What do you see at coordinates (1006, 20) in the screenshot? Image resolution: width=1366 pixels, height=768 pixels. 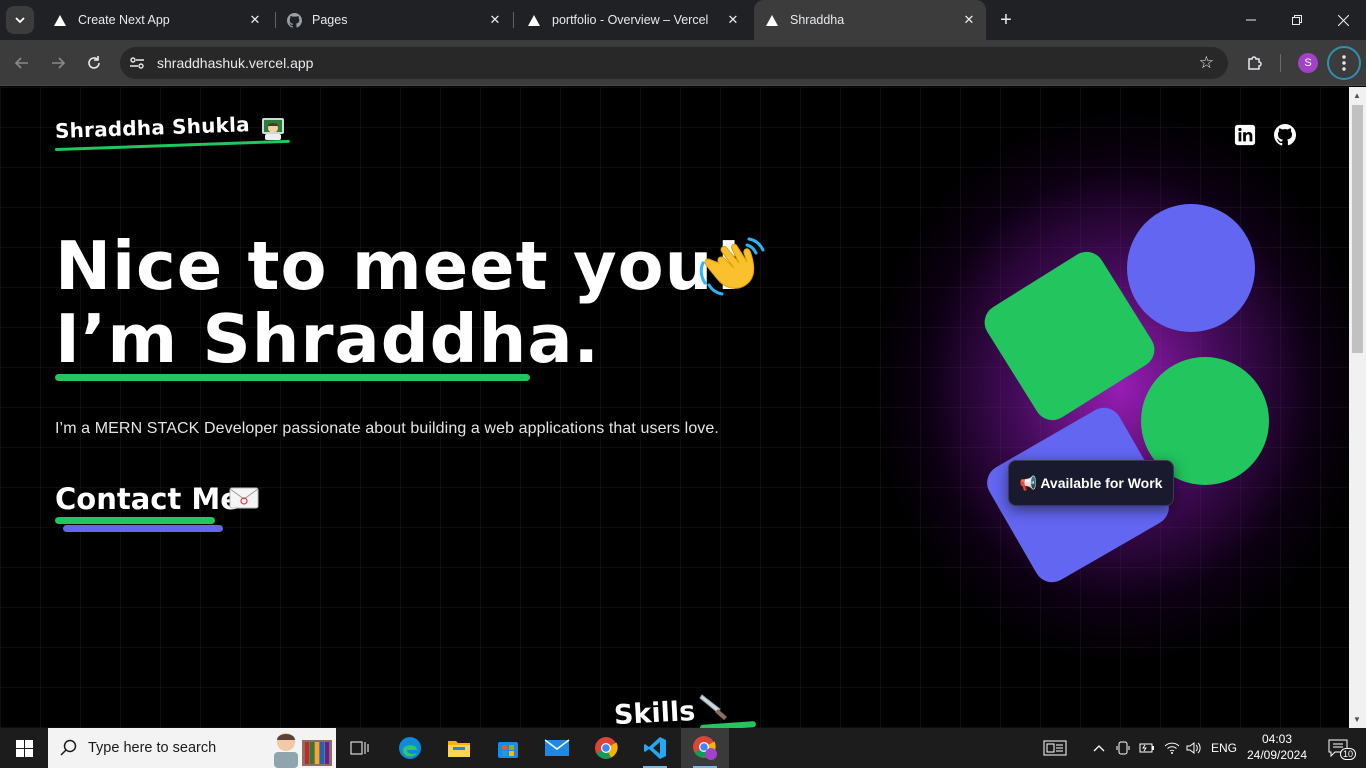 I see `new-tab-button: +` at bounding box center [1006, 20].